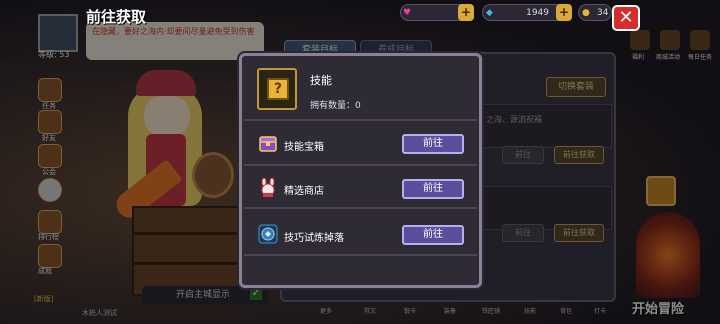 The image size is (720, 324). I want to click on goto-select-shop-button: 前往, so click(433, 189).